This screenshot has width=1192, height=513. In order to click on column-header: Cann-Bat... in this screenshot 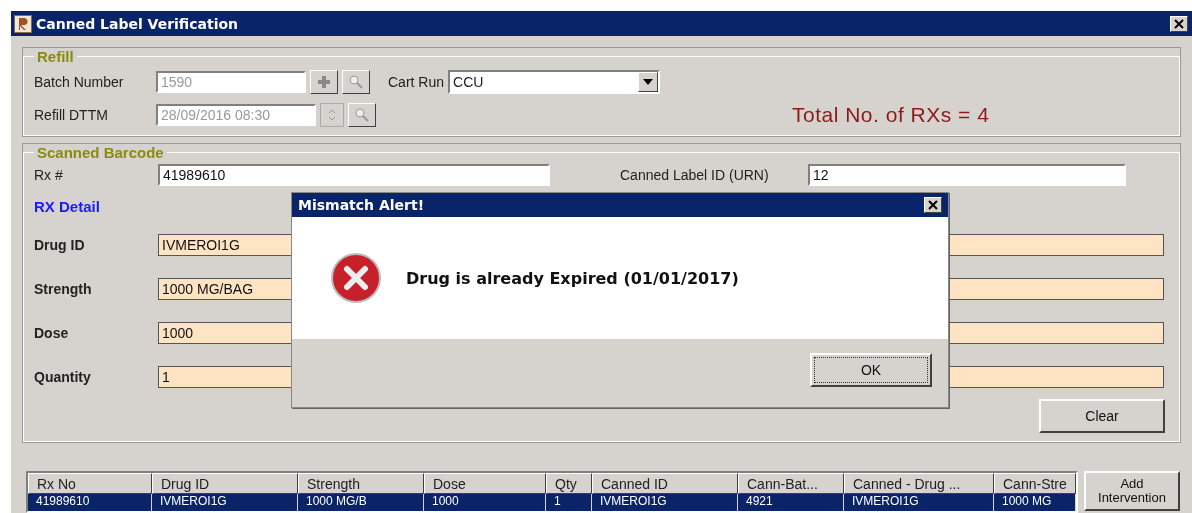, I will do `click(791, 483)`.